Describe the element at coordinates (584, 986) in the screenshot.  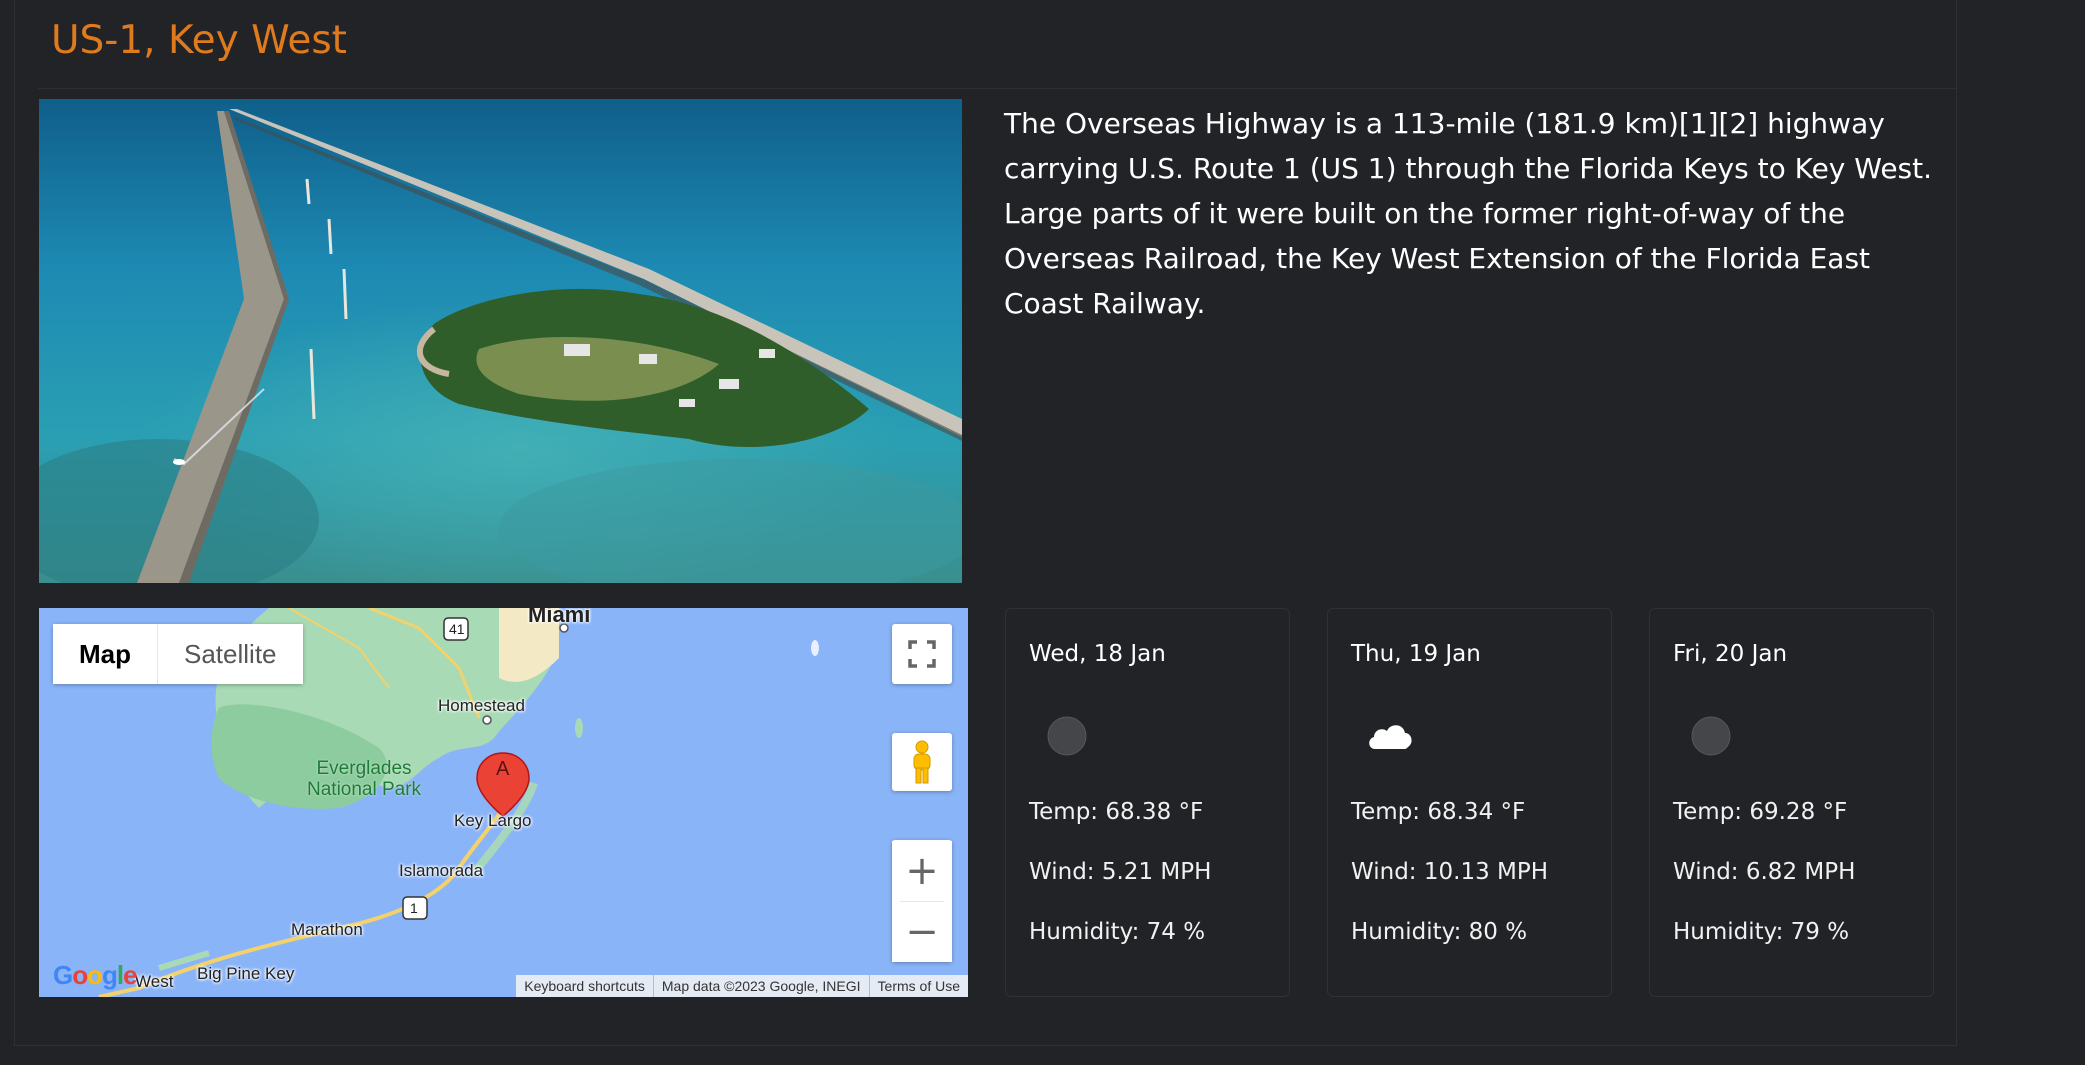
I see `keyboard-shortcuts-link: Keyboard shortcuts` at that location.